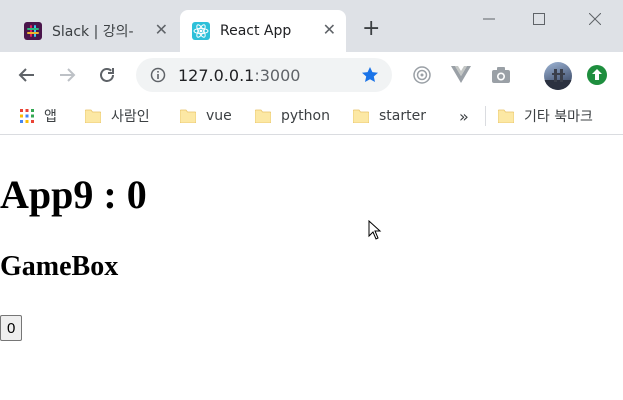 This screenshot has width=623, height=400. I want to click on page-title: App9 : 0, so click(73, 194).